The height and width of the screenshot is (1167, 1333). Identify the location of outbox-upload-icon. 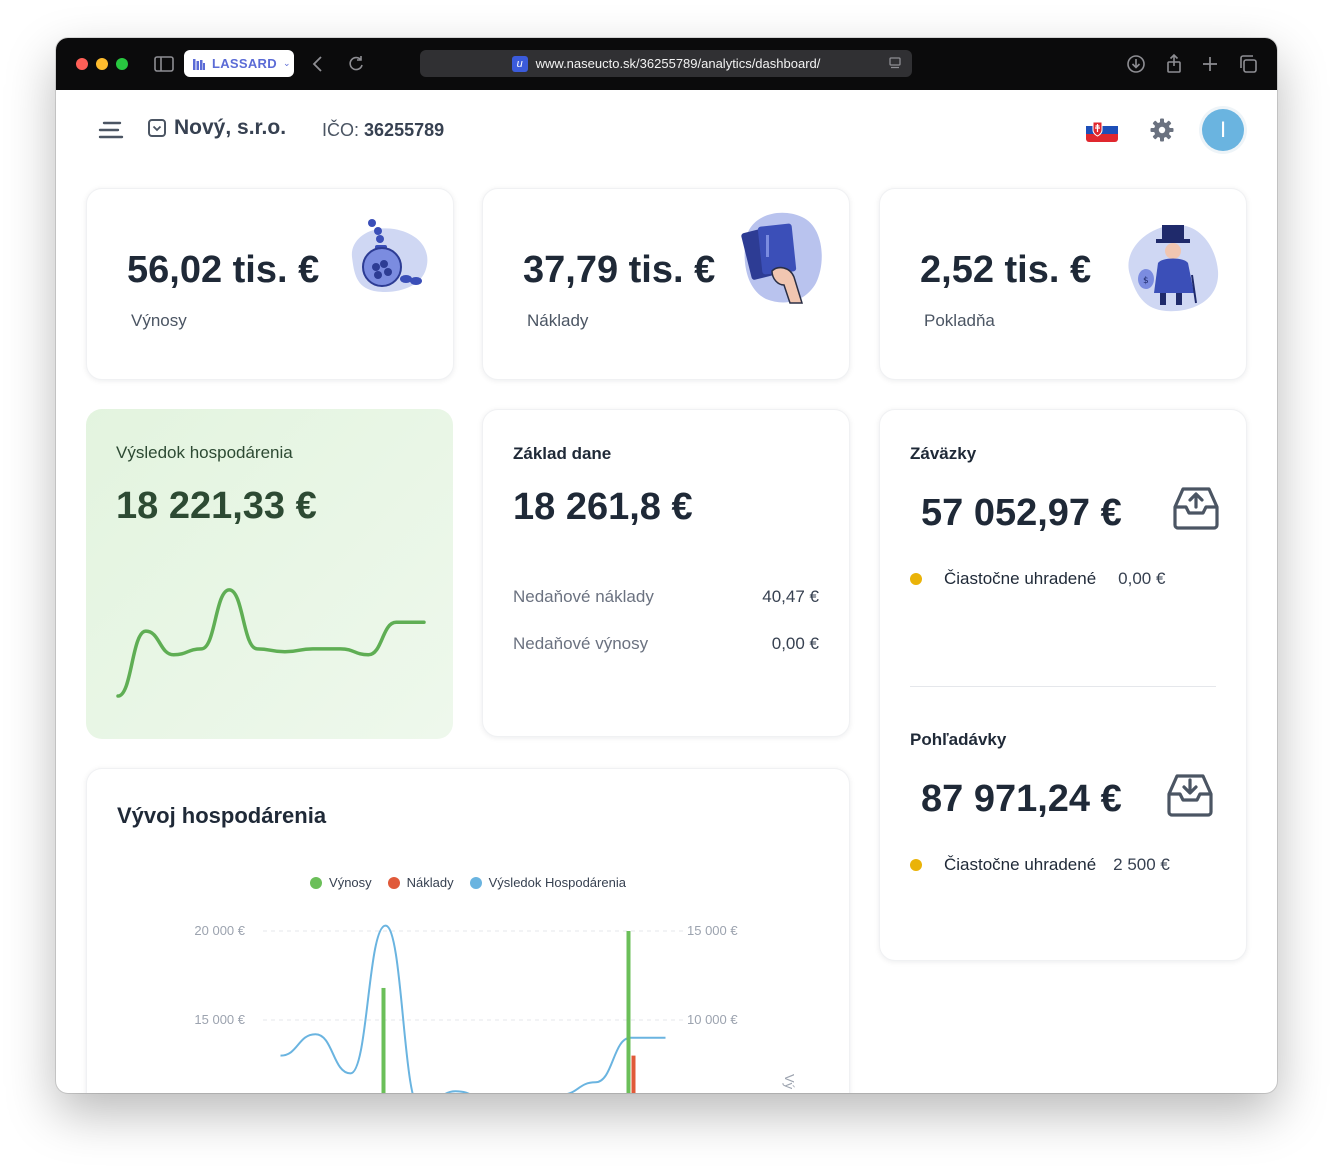
(1196, 508).